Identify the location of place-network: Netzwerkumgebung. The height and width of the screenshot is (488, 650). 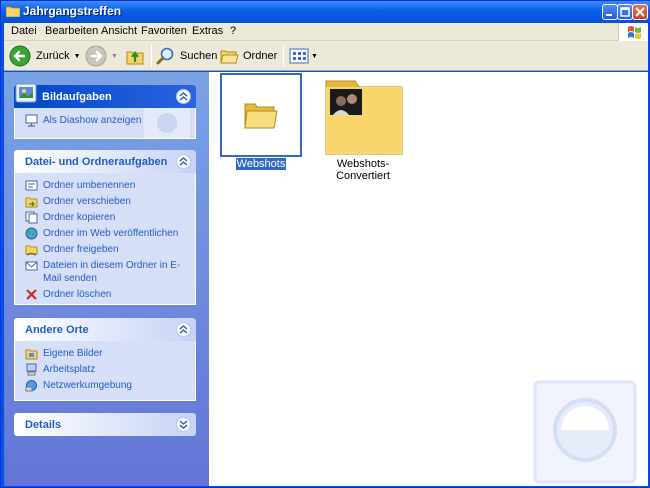
(106, 385).